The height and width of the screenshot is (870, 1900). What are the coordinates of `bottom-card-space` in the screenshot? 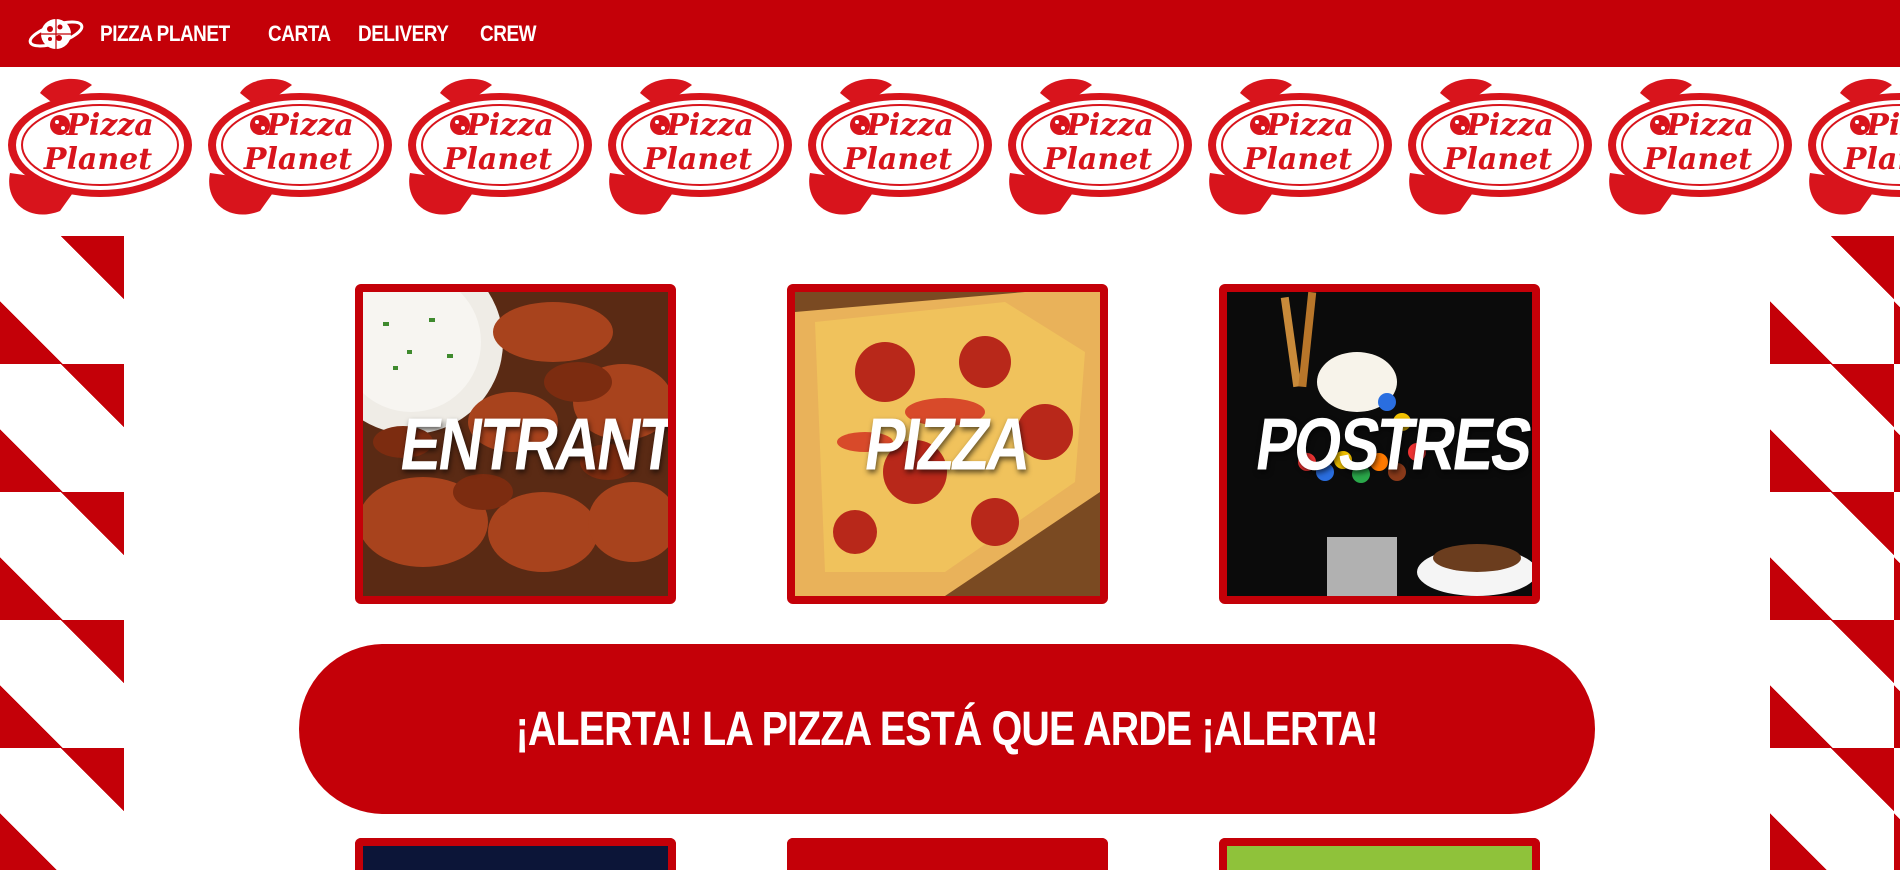 It's located at (515, 854).